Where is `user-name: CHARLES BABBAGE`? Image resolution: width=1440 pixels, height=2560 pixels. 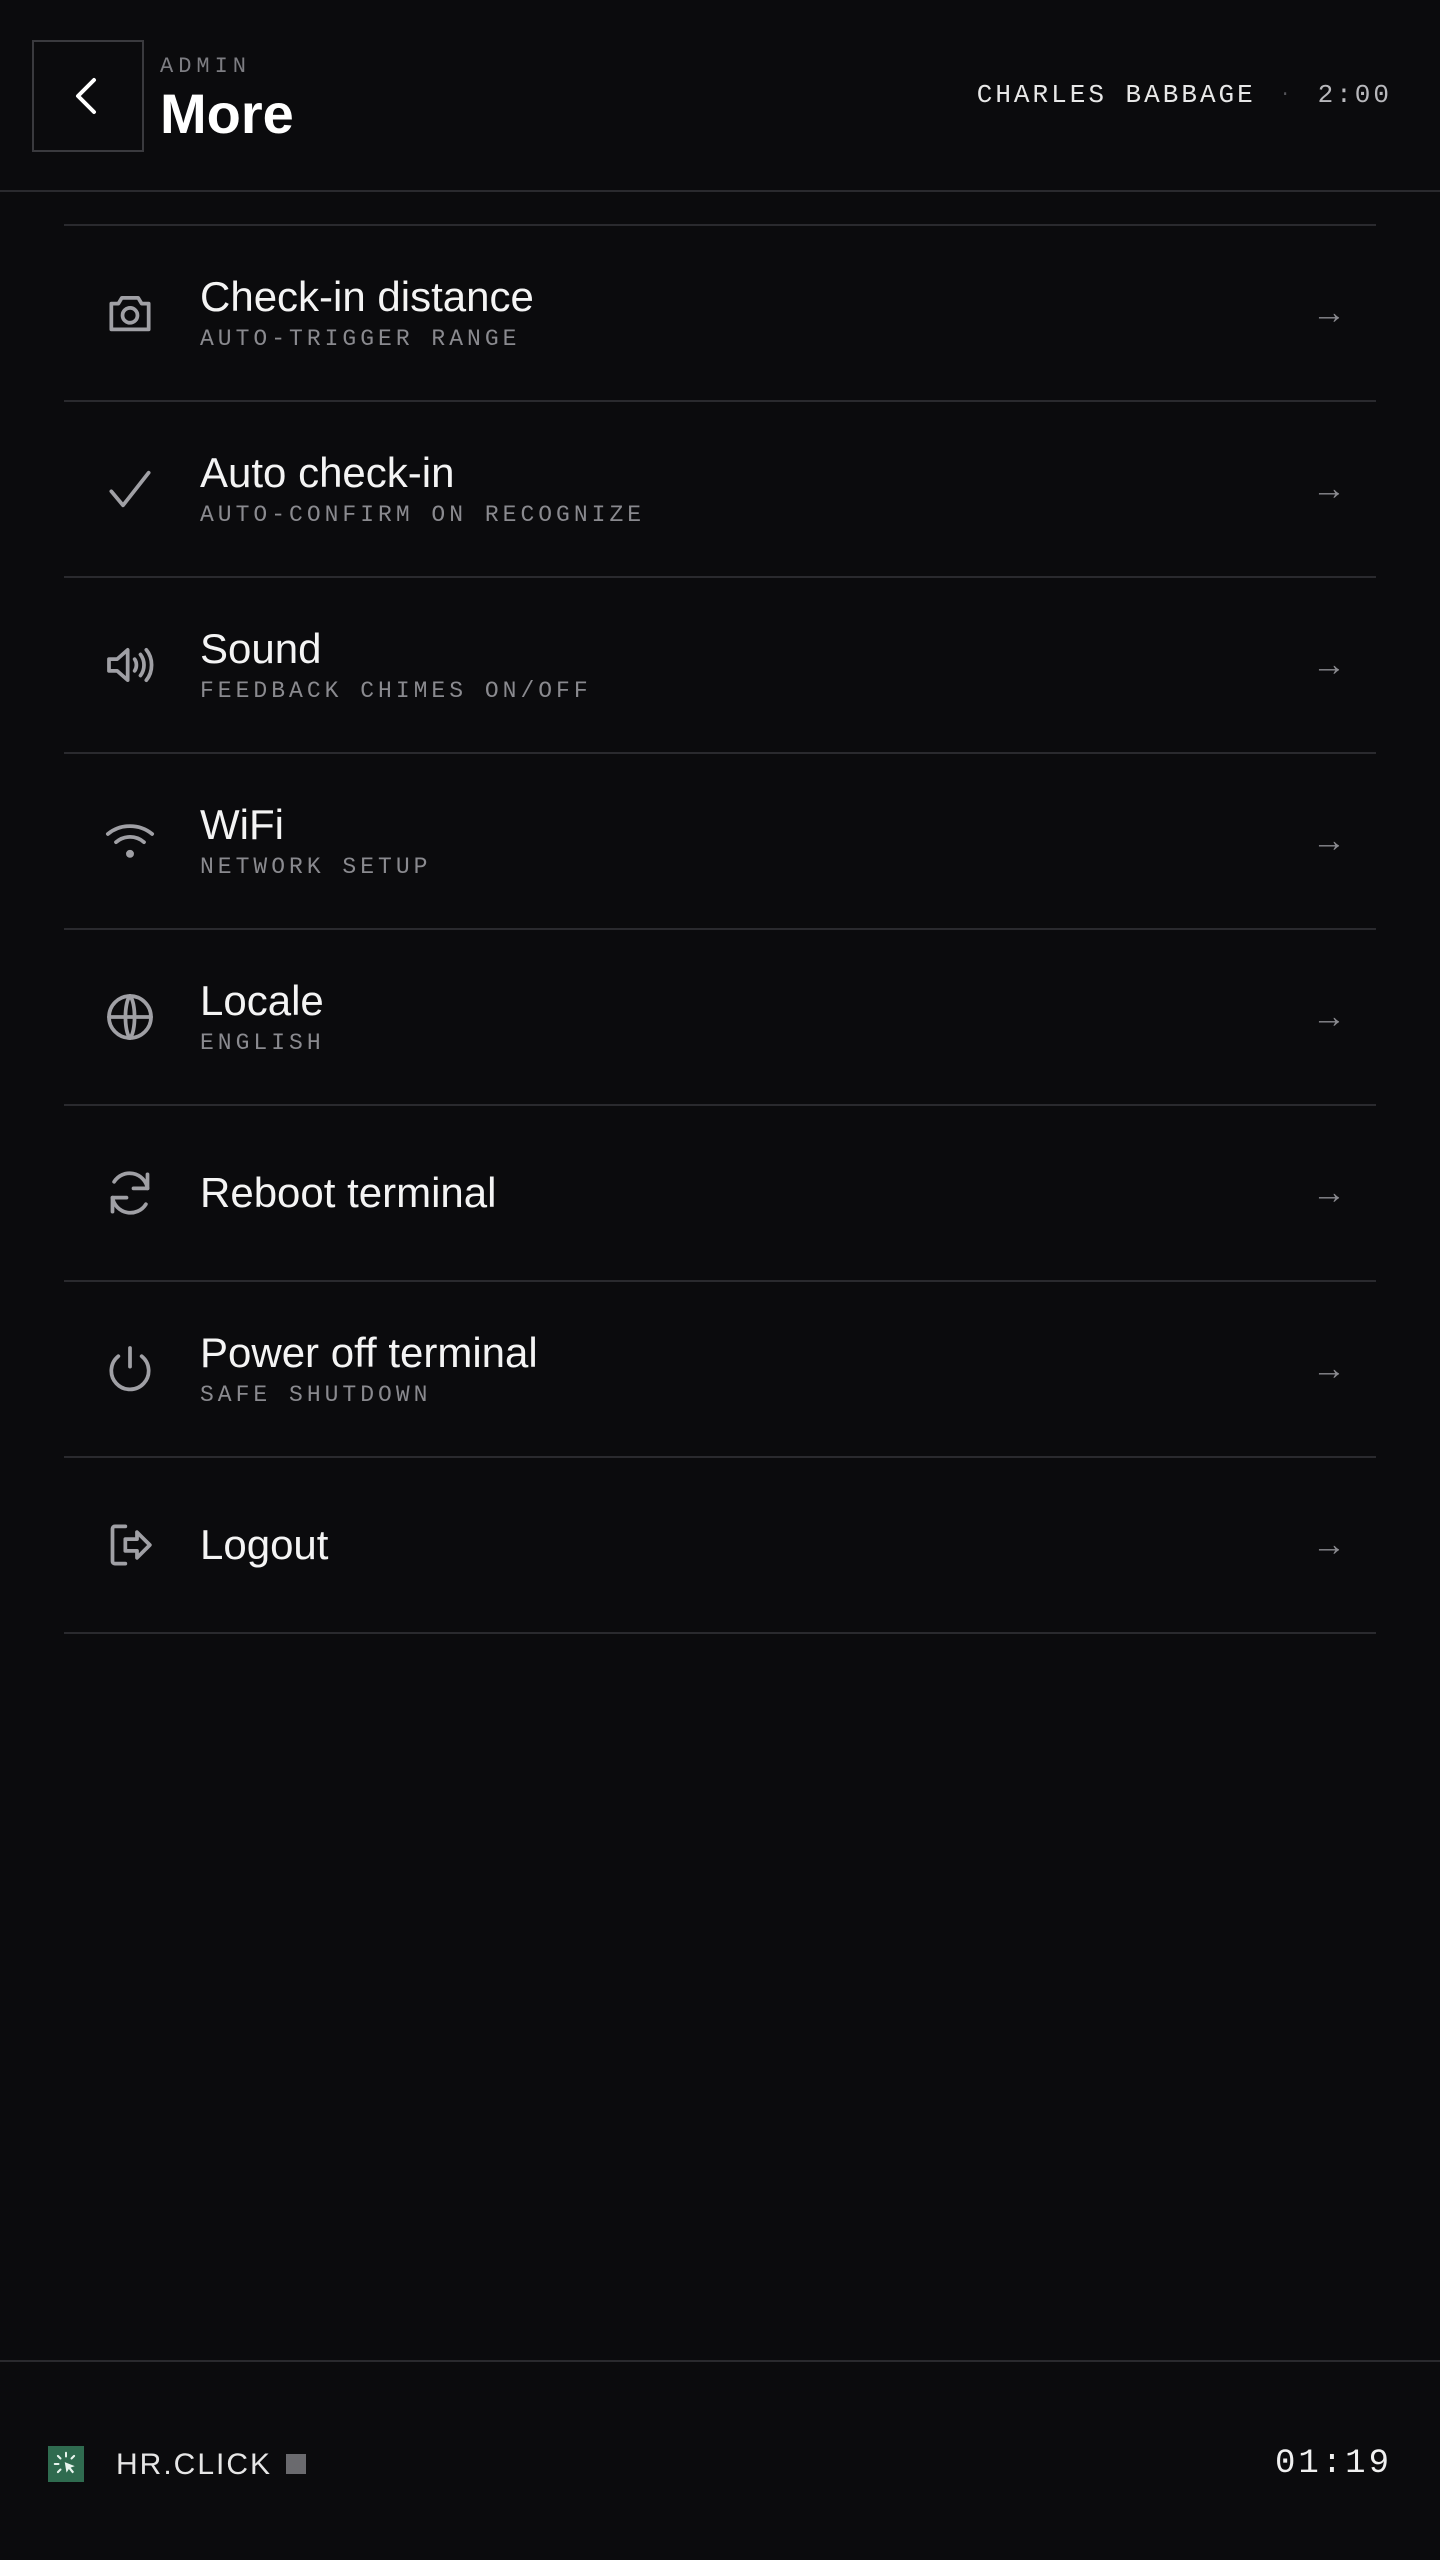
user-name: CHARLES BABBAGE is located at coordinates (1116, 95).